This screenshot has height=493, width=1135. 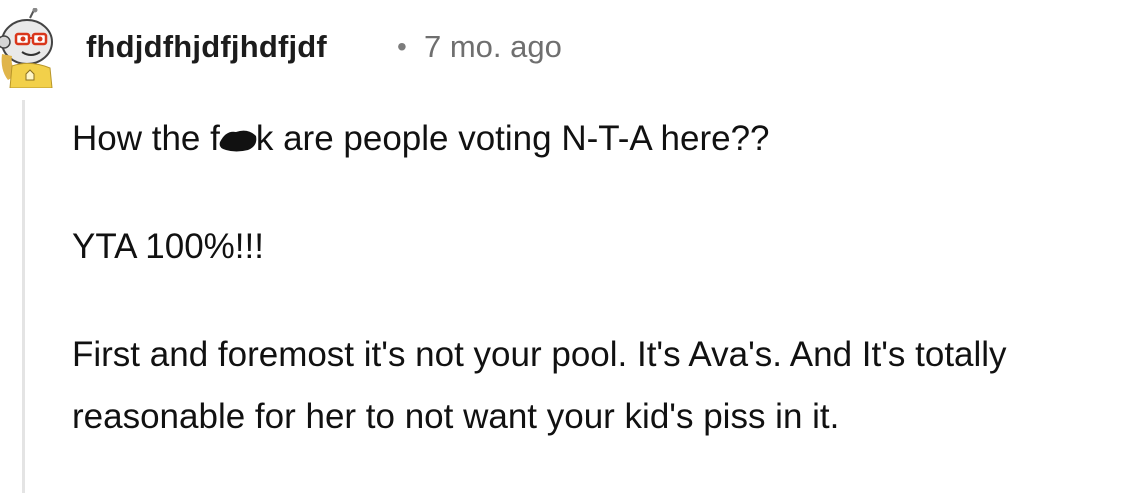 I want to click on comment-author-link: fhdjdfhjdfjhdfjdf, so click(x=206, y=47).